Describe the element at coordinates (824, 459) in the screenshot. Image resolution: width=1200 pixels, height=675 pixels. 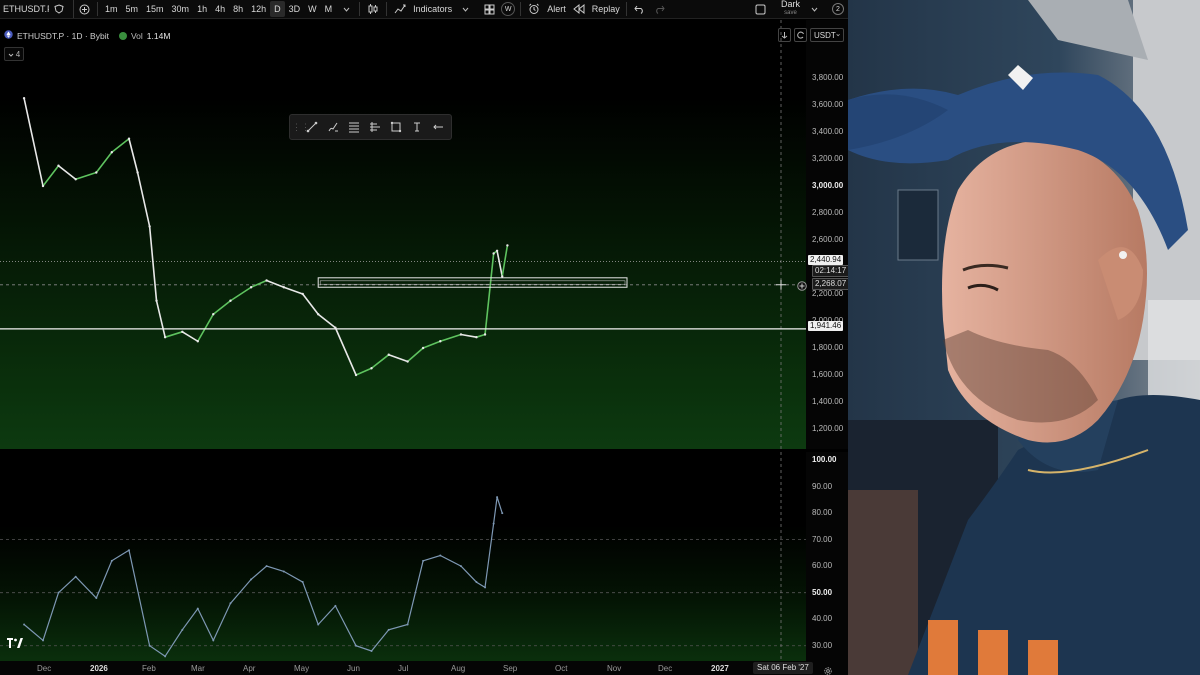
I see `oscillator-tick-label: 100.00` at that location.